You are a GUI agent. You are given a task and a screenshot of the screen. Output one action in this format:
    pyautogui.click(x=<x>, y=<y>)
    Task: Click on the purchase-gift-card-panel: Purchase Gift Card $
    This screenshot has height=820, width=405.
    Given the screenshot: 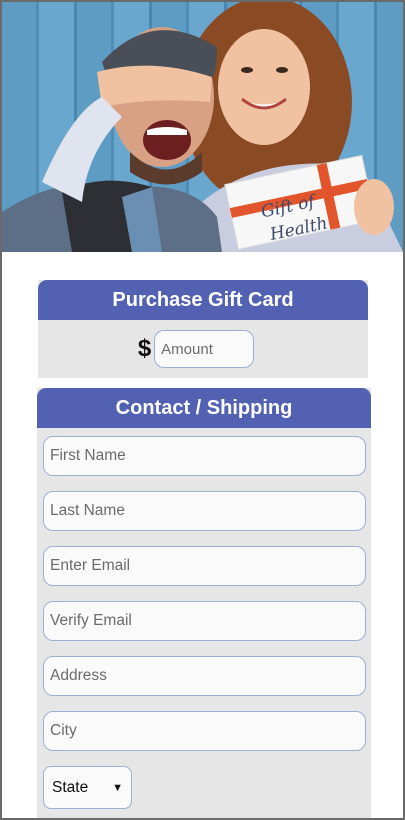 What is the action you would take?
    pyautogui.click(x=203, y=329)
    